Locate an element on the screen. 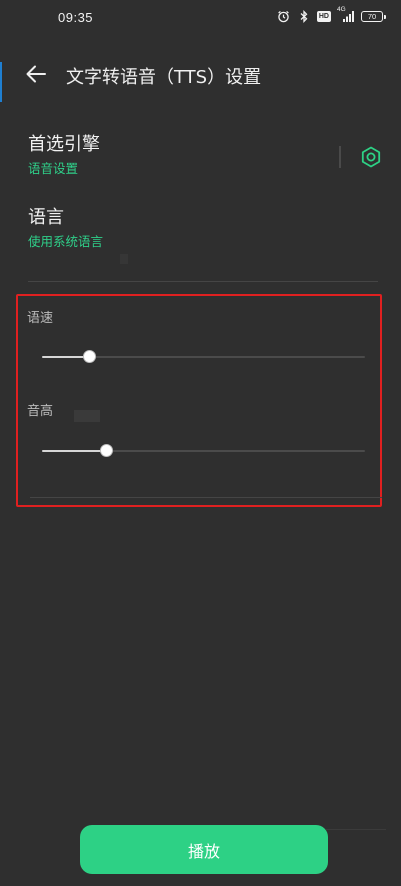  speech-rate-label: 语速 is located at coordinates (40, 318).